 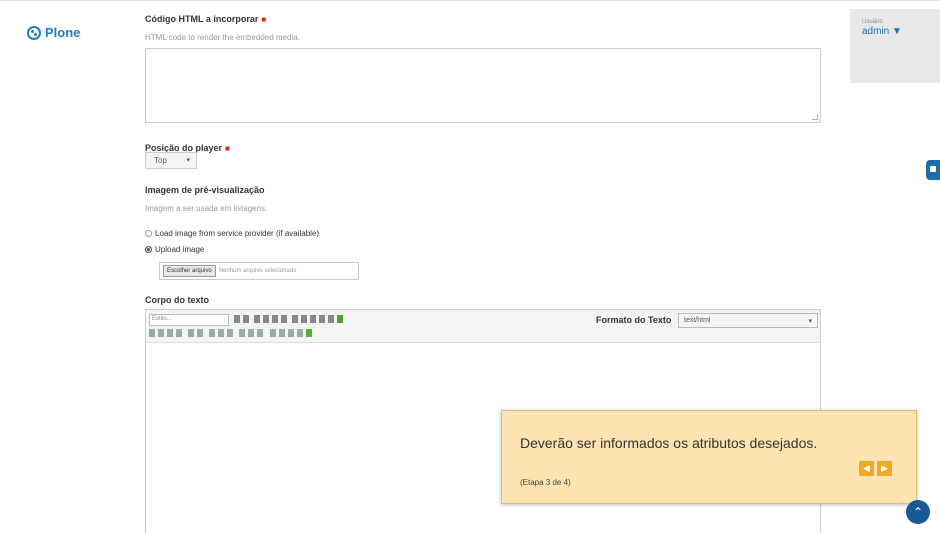 What do you see at coordinates (222, 37) in the screenshot?
I see `embed-code-help: HTML code to render the embedded media.` at bounding box center [222, 37].